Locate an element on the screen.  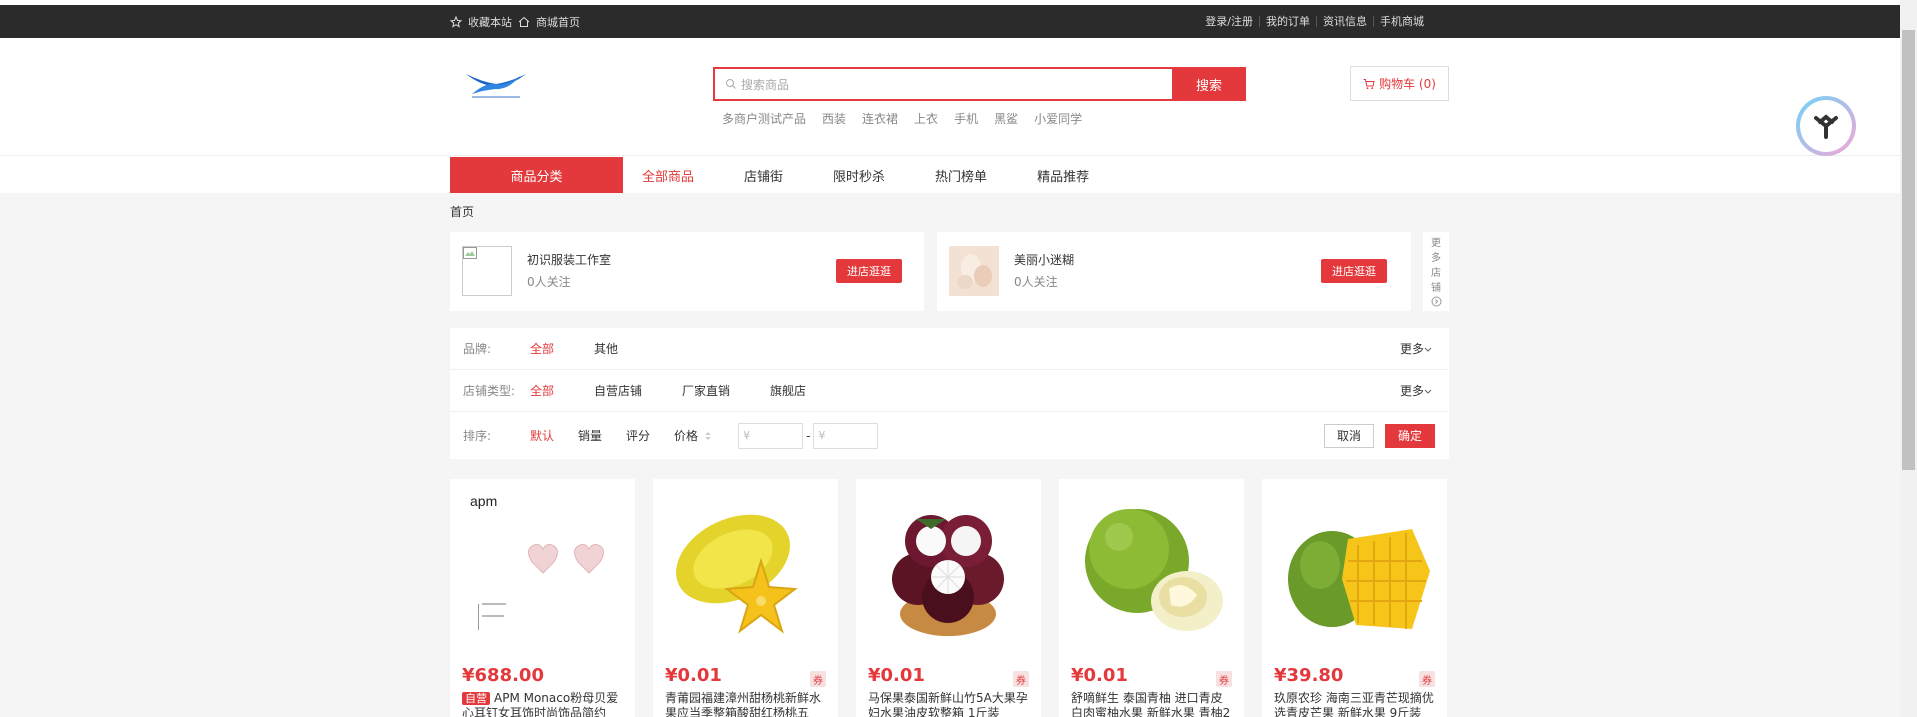
sort-row: 排序: 默认 销量 评分 价格 ¥ - ¥ 取消 确定 is located at coordinates (949, 435).